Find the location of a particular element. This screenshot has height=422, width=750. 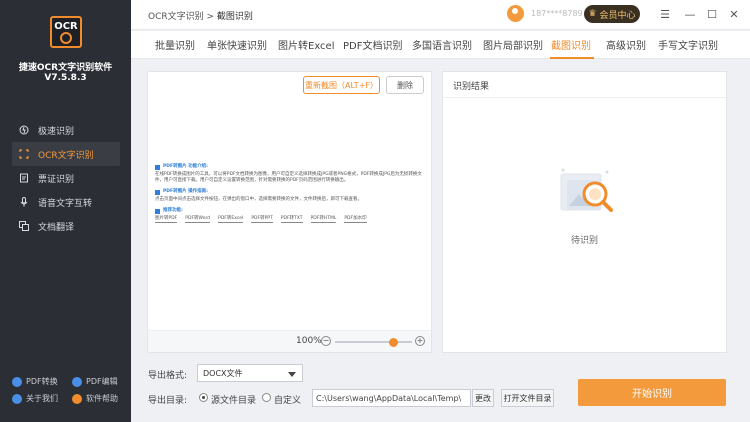

vip-center-button: ♛ 会员中心 is located at coordinates (612, 14).